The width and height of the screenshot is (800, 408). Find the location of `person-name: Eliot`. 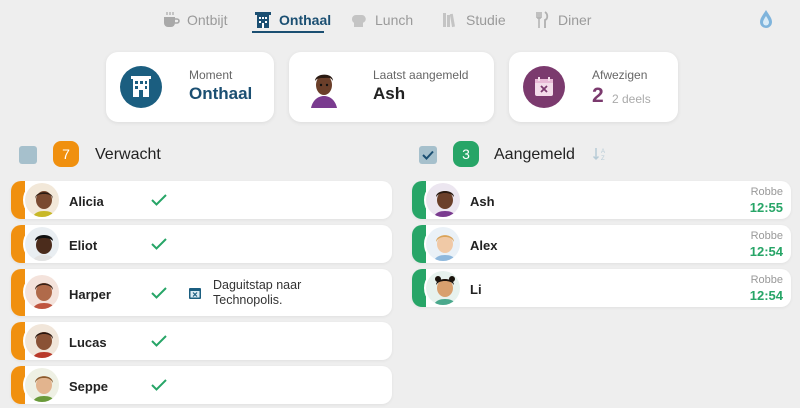

person-name: Eliot is located at coordinates (83, 245).